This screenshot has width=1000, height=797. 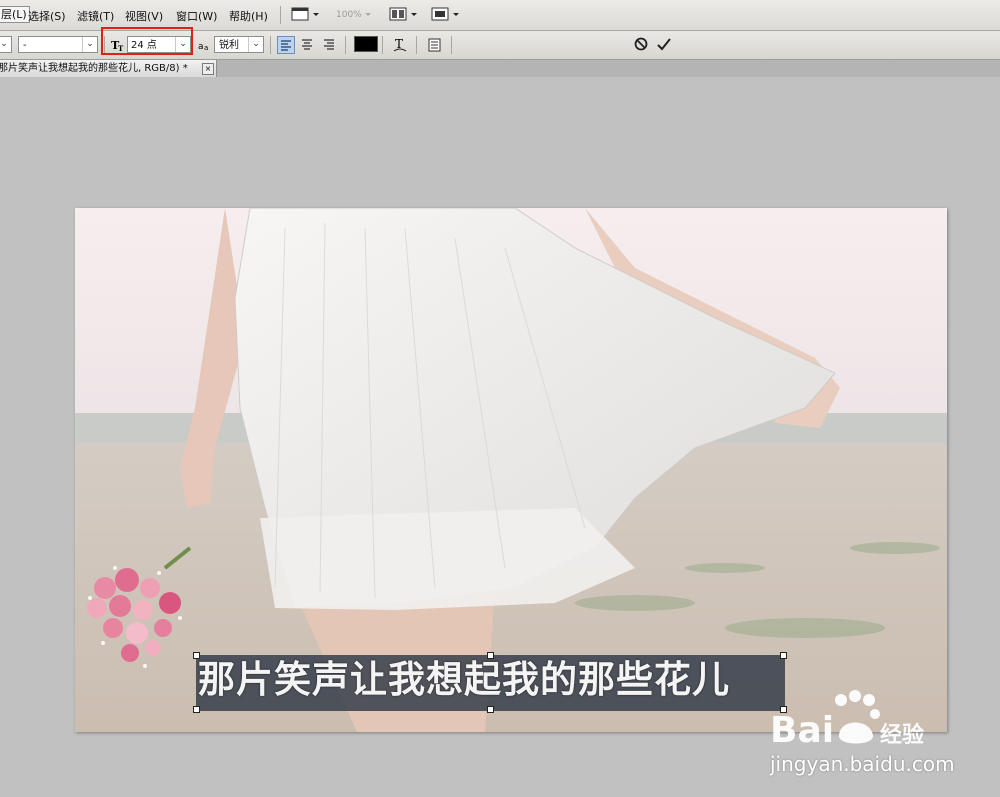 I want to click on align-right-button, so click(x=330, y=45).